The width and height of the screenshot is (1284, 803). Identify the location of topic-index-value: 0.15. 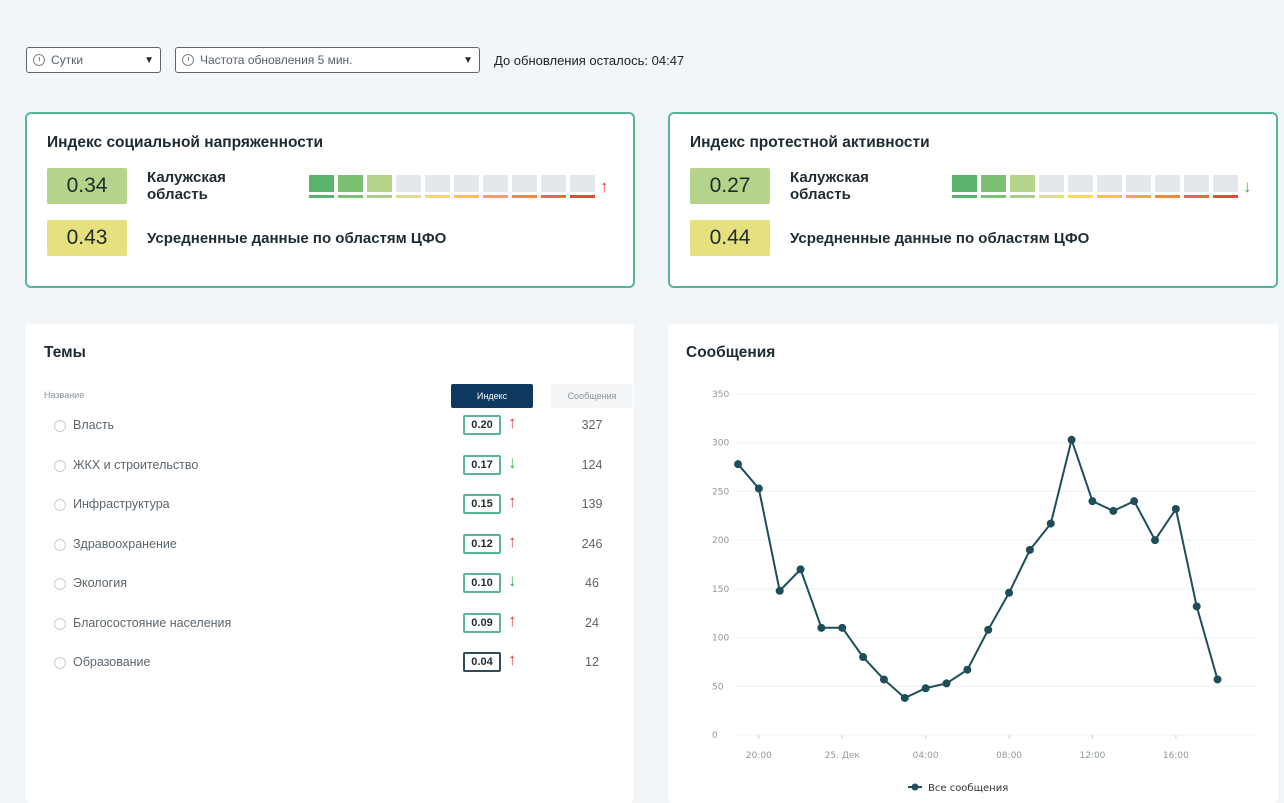
(482, 504).